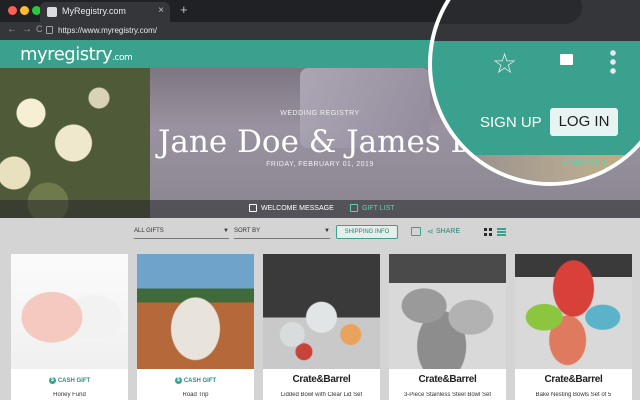 This screenshot has width=640, height=400. I want to click on gift-card: $ CASH GIFT Road Trip, so click(195, 327).